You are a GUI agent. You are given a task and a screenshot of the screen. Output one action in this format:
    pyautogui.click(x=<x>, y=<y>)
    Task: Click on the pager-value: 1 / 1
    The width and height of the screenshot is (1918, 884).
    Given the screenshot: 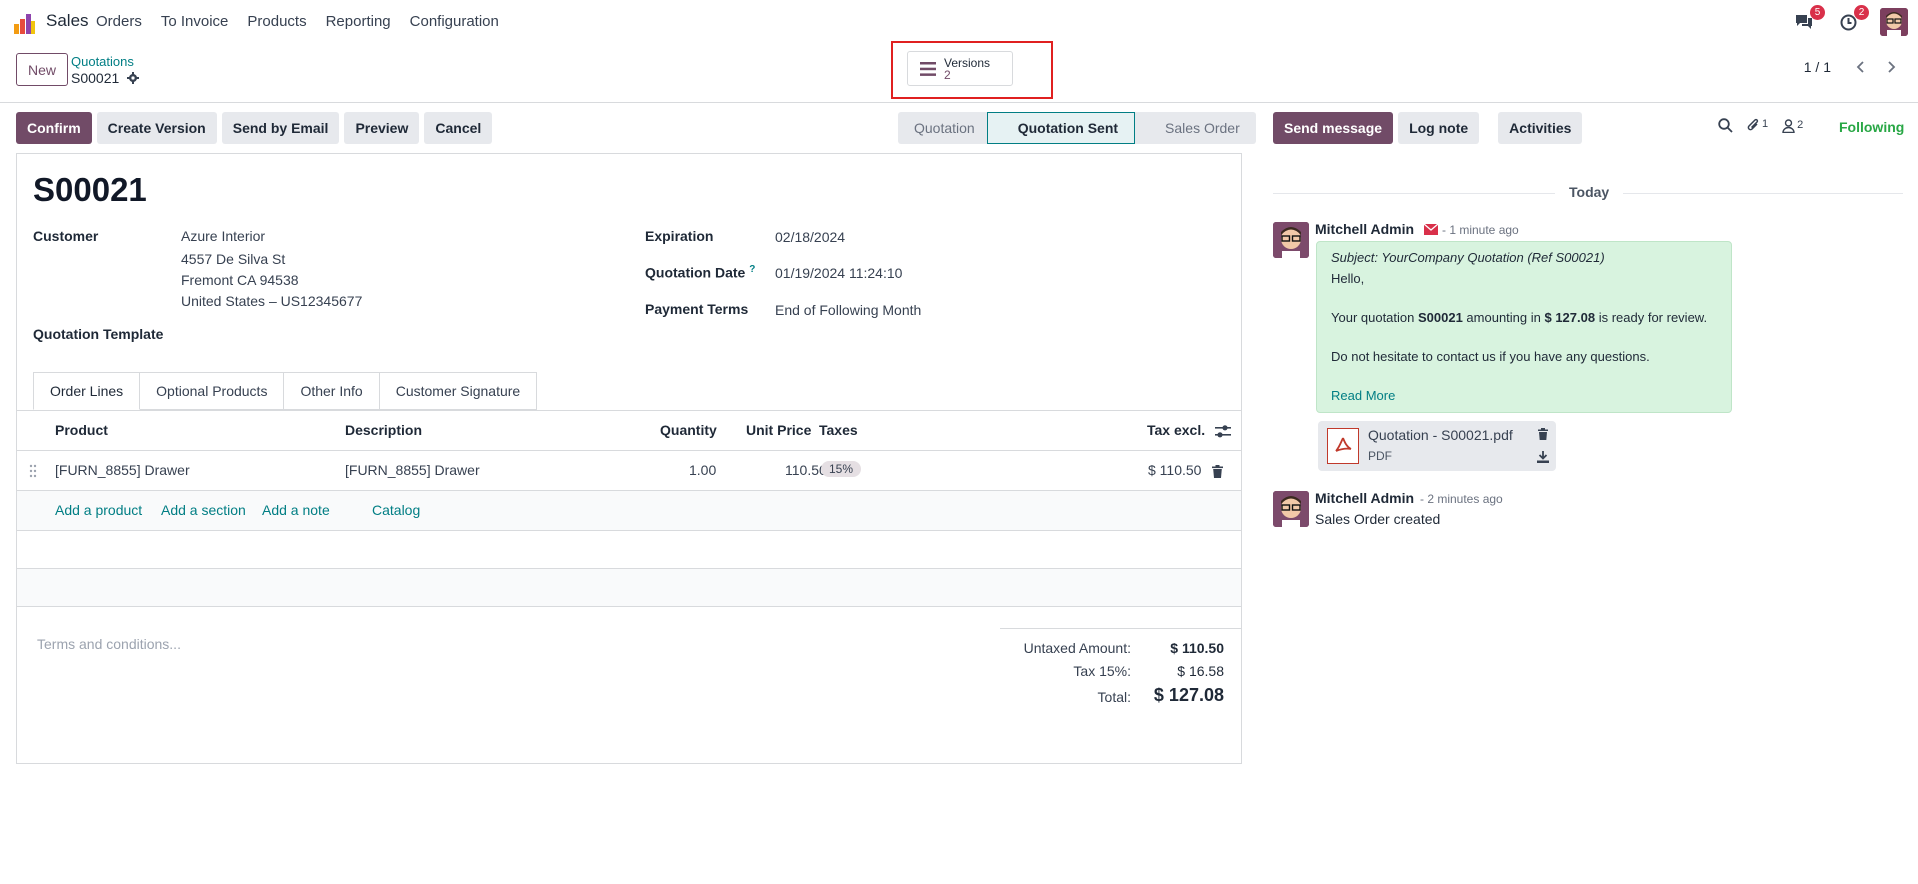 What is the action you would take?
    pyautogui.click(x=1817, y=67)
    